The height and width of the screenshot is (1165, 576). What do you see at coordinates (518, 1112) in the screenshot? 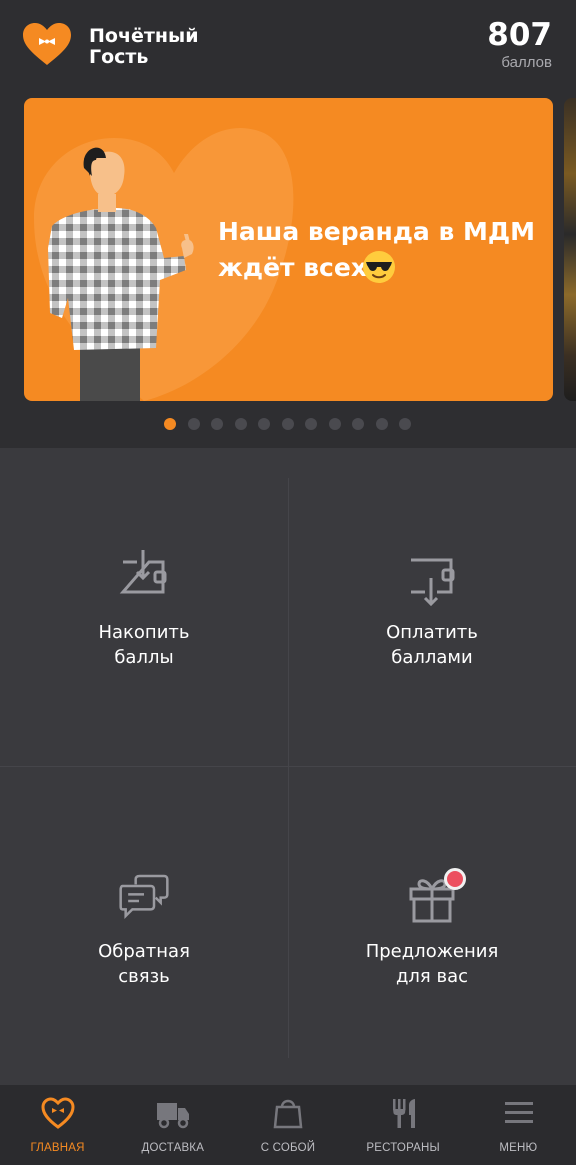
I see `hamburger-menu-icon` at bounding box center [518, 1112].